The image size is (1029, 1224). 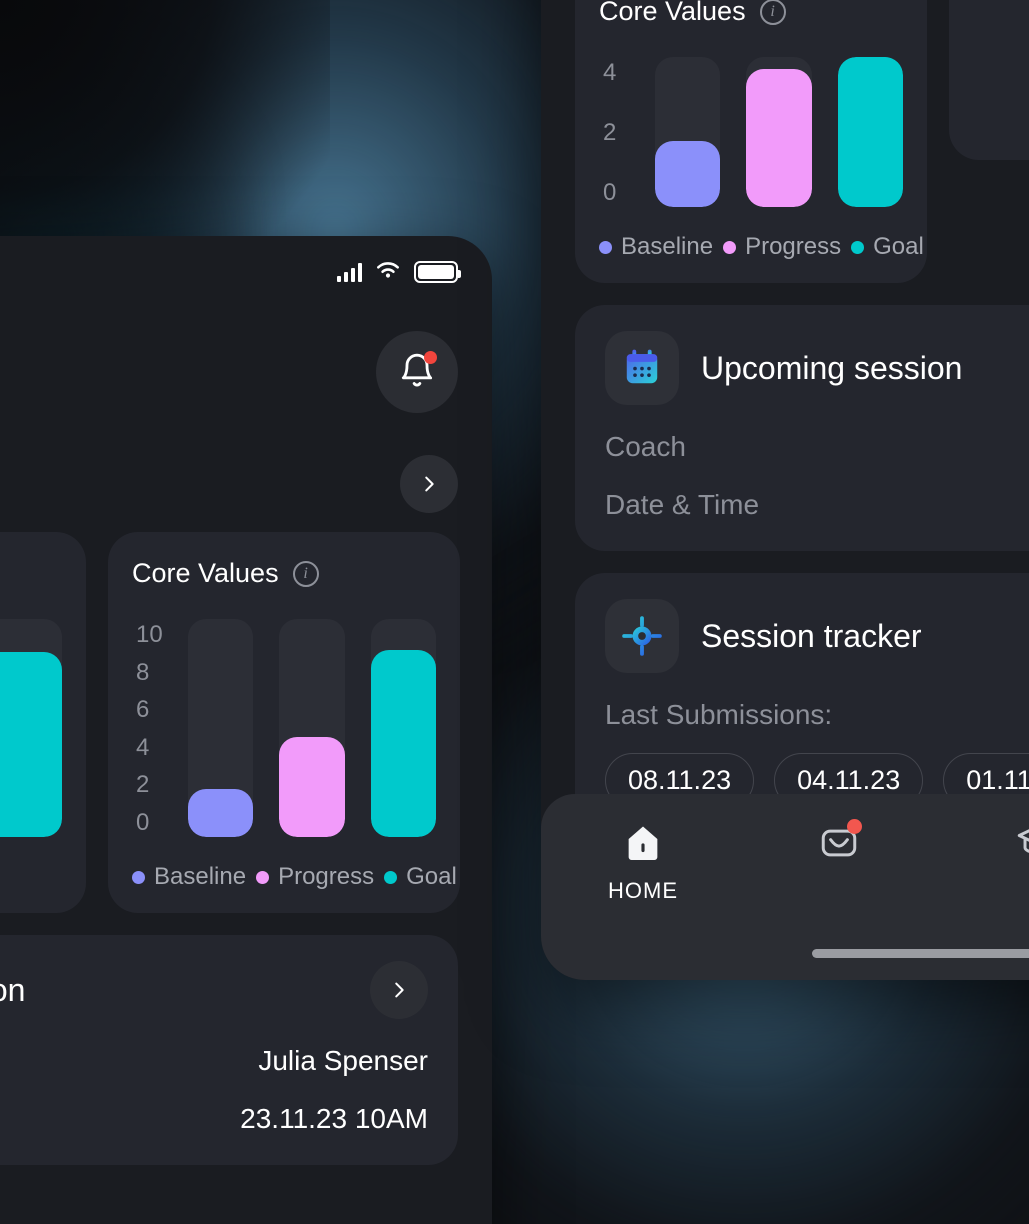 I want to click on notification-badge, so click(x=430, y=357).